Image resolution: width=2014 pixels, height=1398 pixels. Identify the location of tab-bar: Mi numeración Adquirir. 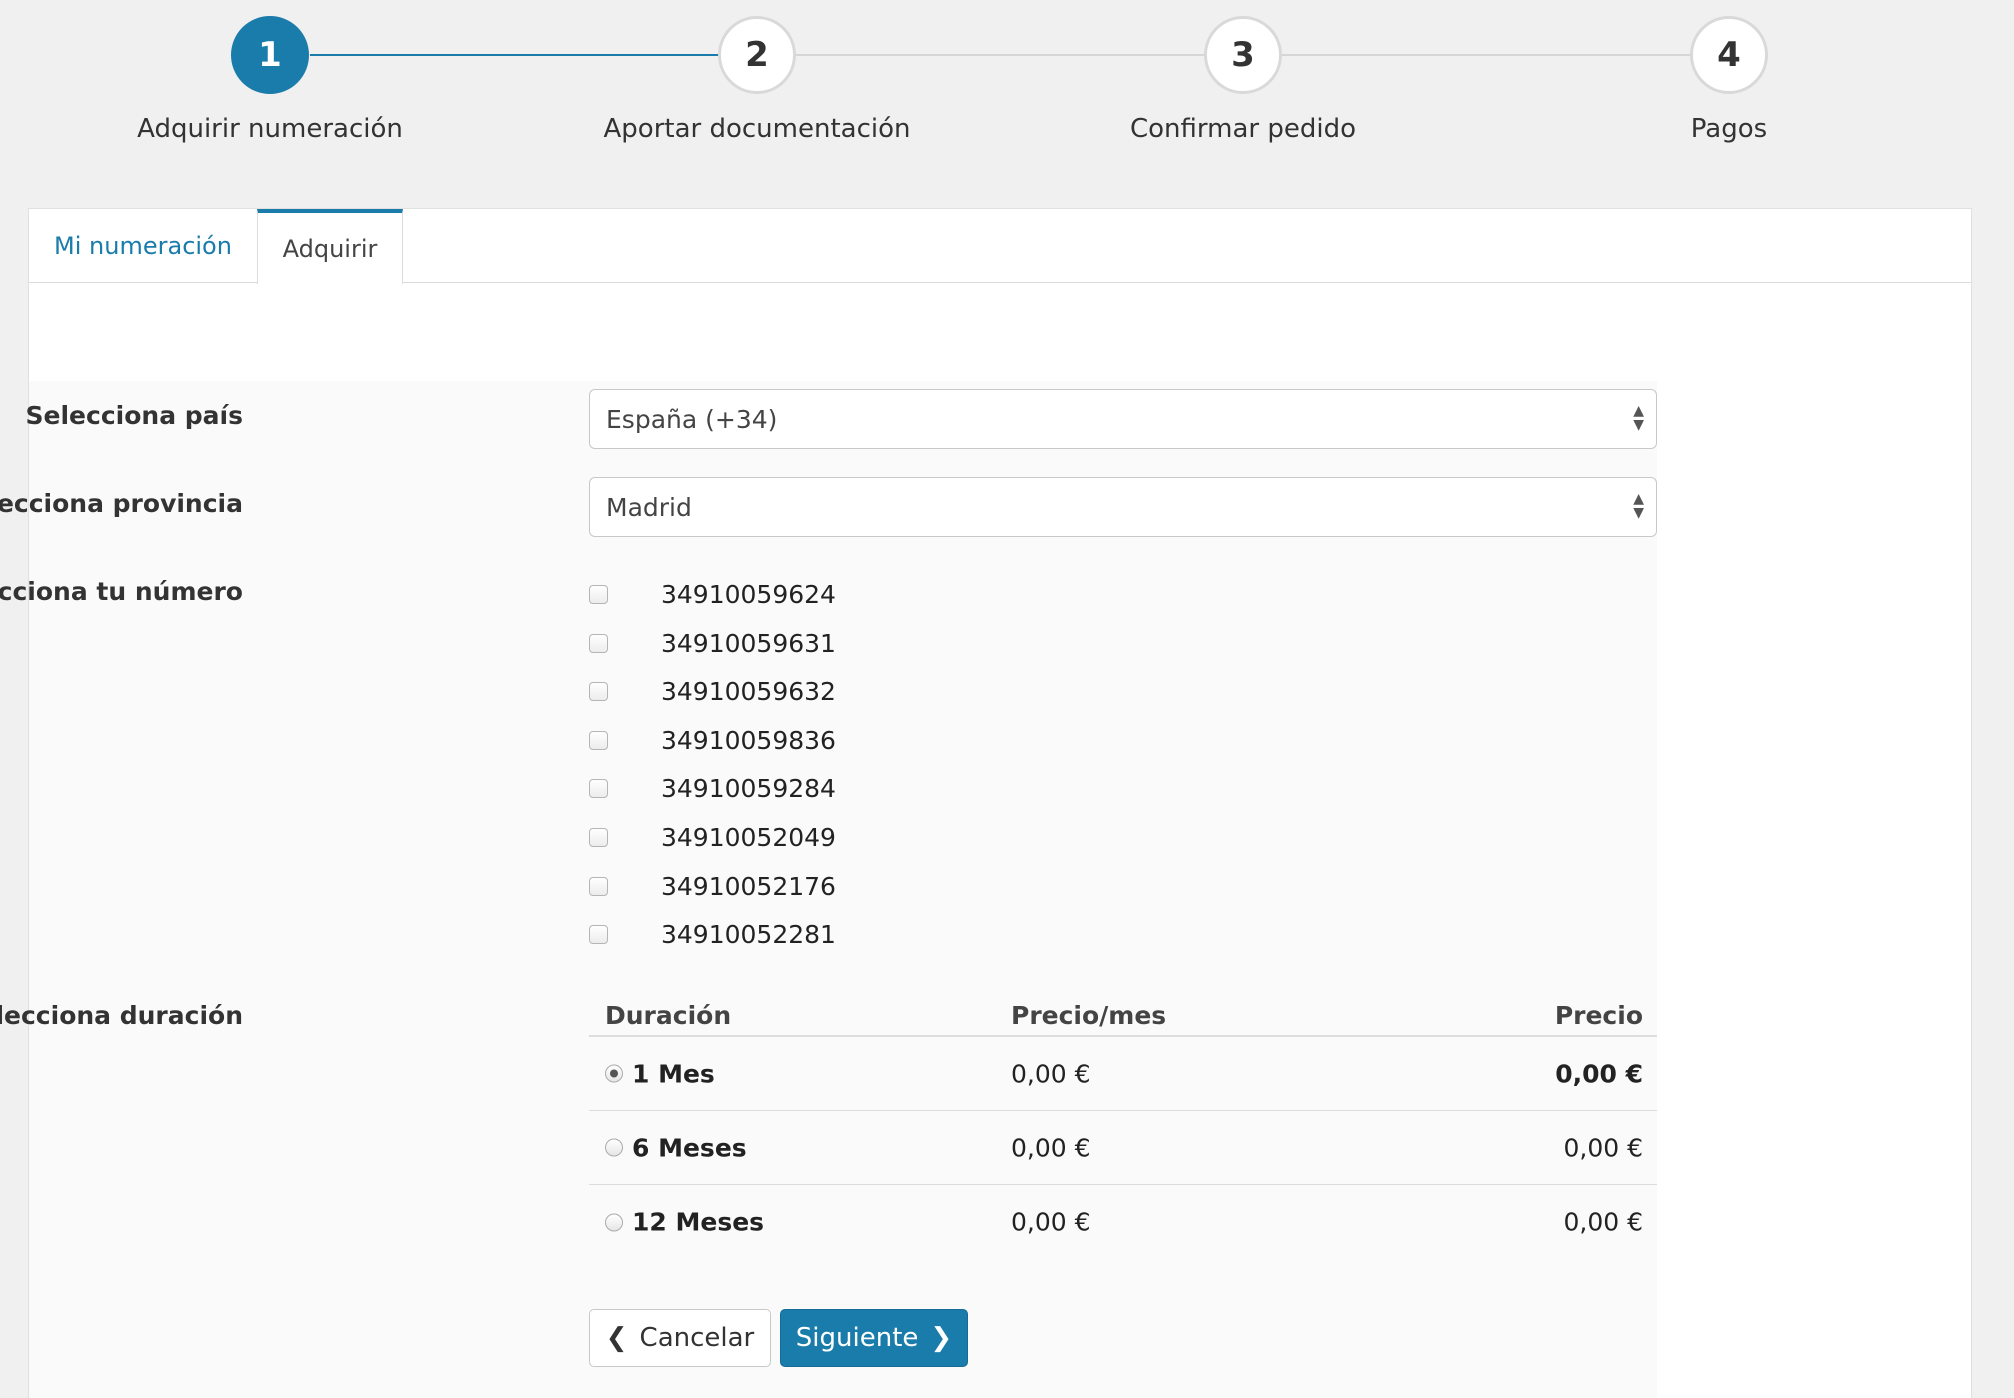
(1000, 246).